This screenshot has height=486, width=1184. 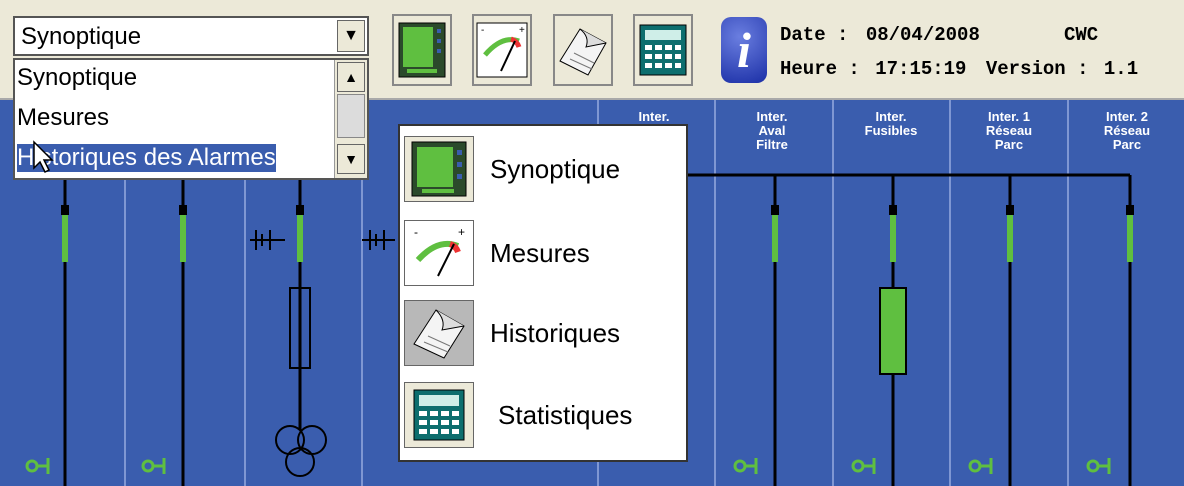 What do you see at coordinates (351, 36) in the screenshot?
I see `chevron-down-icon: ▼` at bounding box center [351, 36].